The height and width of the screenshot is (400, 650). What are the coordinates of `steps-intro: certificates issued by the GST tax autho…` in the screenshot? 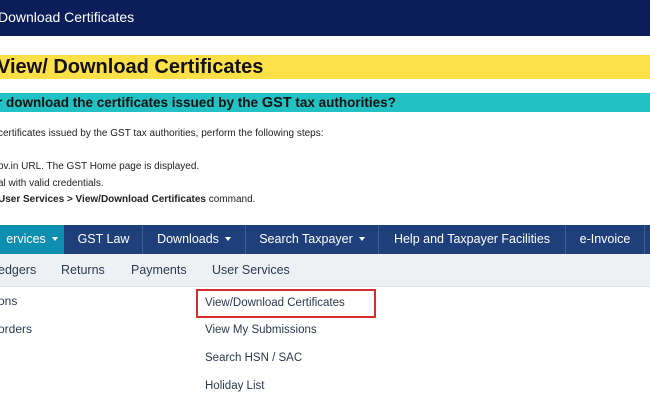 It's located at (162, 133).